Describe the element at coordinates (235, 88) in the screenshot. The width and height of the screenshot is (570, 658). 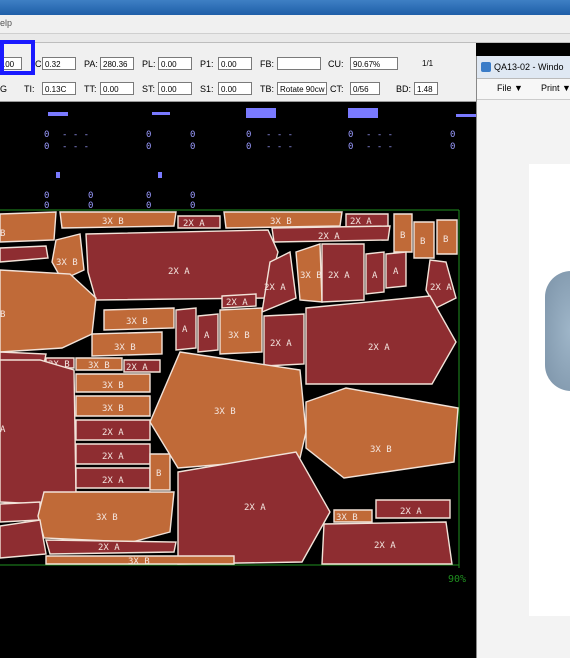
I see `s1-value-field: 0.00` at that location.